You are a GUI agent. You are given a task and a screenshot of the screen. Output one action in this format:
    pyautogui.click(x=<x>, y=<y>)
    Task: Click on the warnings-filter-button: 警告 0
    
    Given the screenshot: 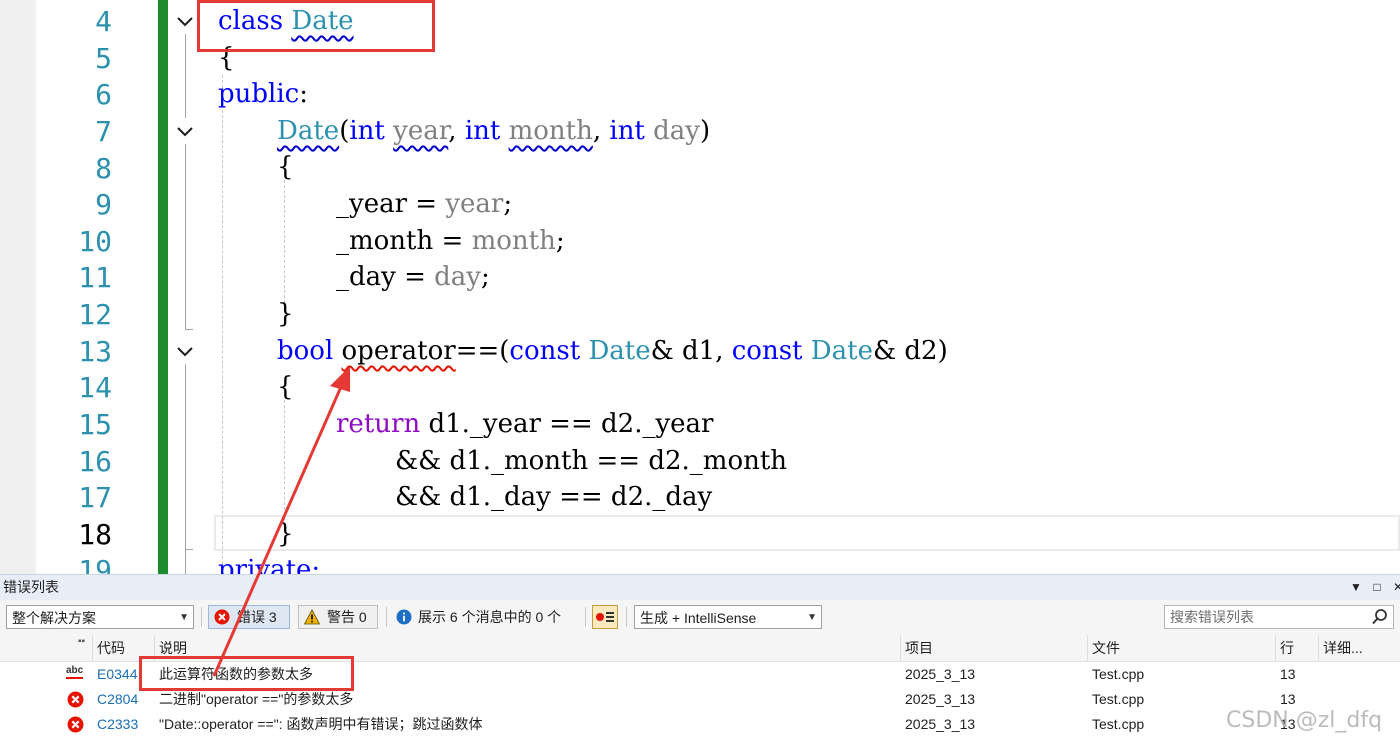 What is the action you would take?
    pyautogui.click(x=338, y=617)
    